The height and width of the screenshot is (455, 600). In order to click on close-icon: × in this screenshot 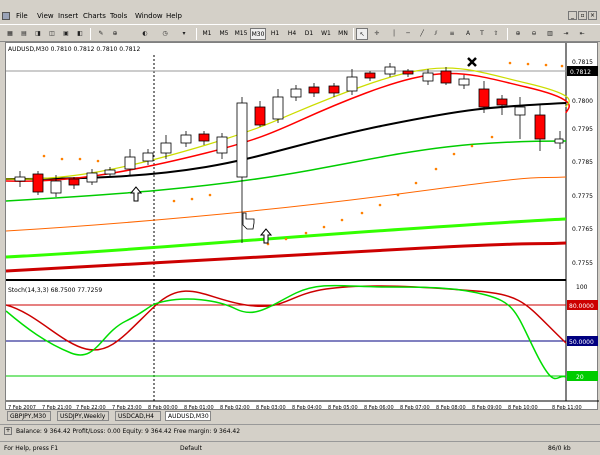, I will do `click(592, 15)`.